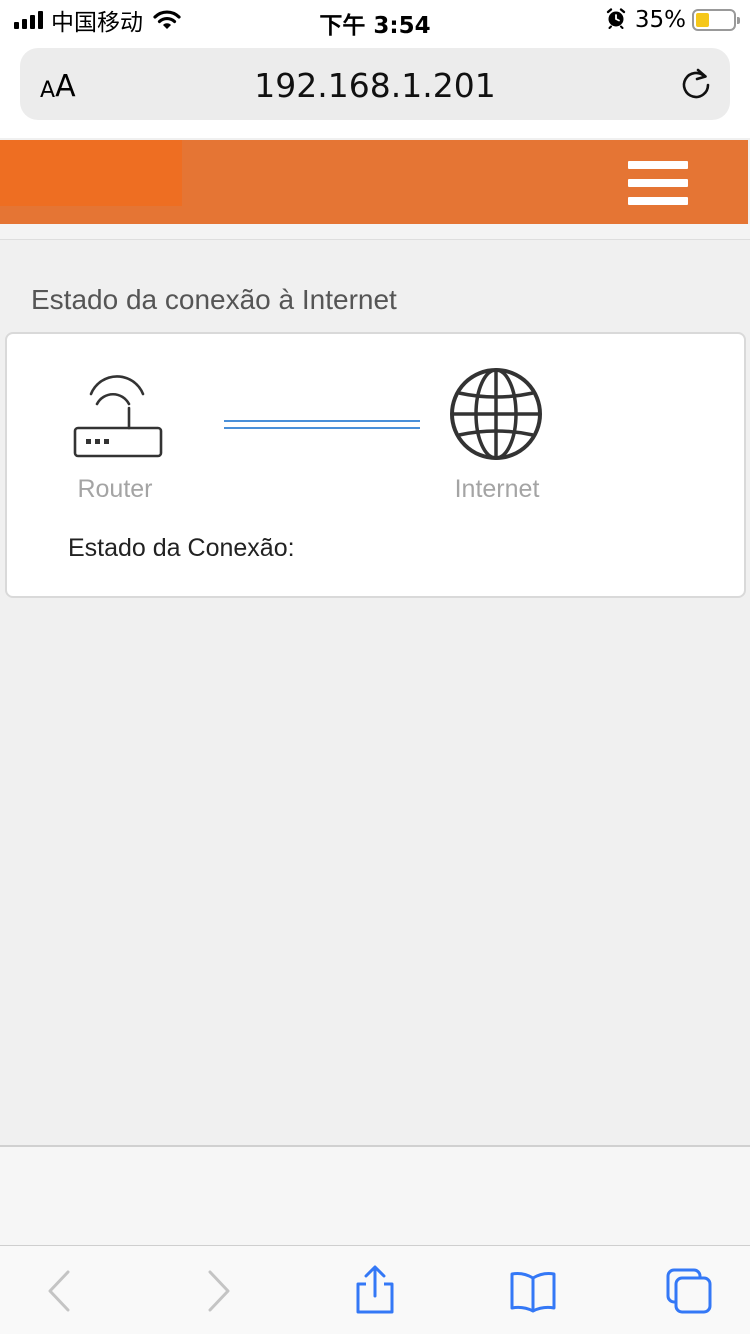  Describe the element at coordinates (496, 414) in the screenshot. I see `globe-icon` at that location.